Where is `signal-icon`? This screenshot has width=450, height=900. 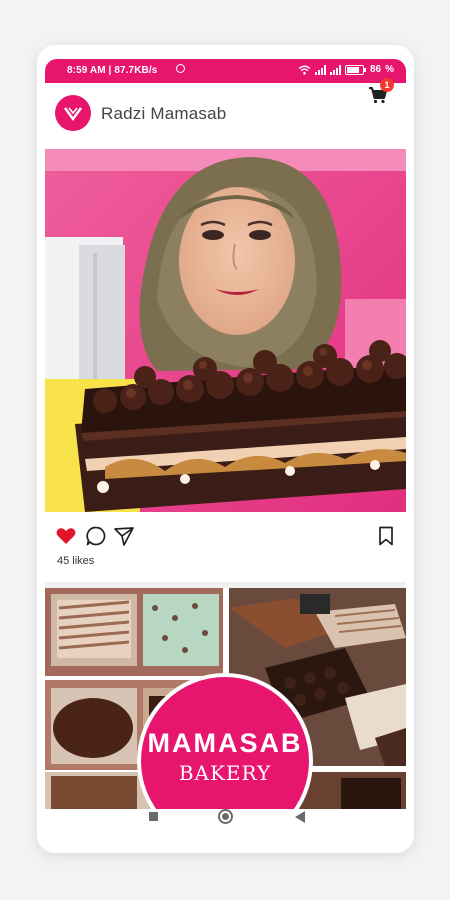 signal-icon is located at coordinates (320, 69).